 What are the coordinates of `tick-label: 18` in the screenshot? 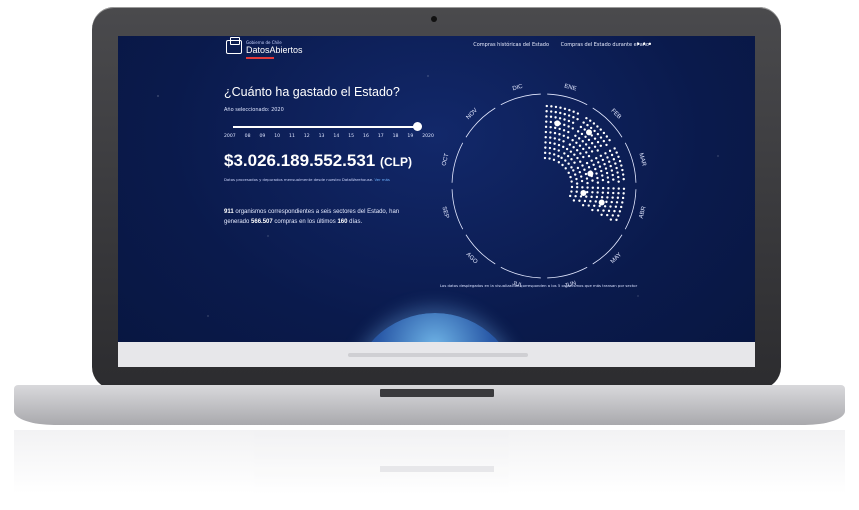 It's located at (396, 136).